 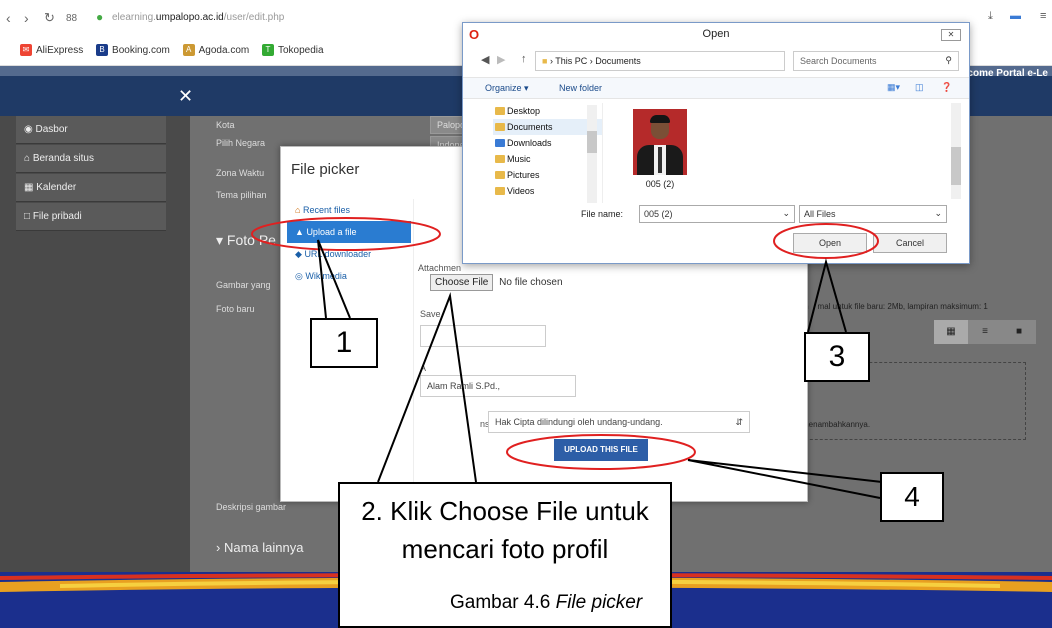 What do you see at coordinates (837, 357) in the screenshot?
I see `callout-step3: 3` at bounding box center [837, 357].